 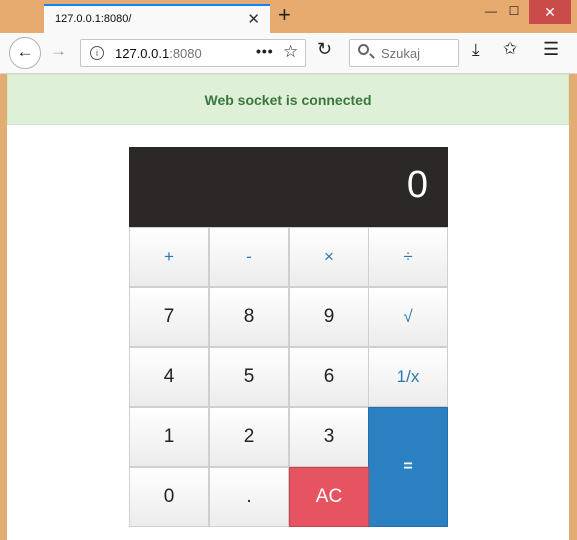 What do you see at coordinates (514, 12) in the screenshot?
I see `maximize-button: ☐` at bounding box center [514, 12].